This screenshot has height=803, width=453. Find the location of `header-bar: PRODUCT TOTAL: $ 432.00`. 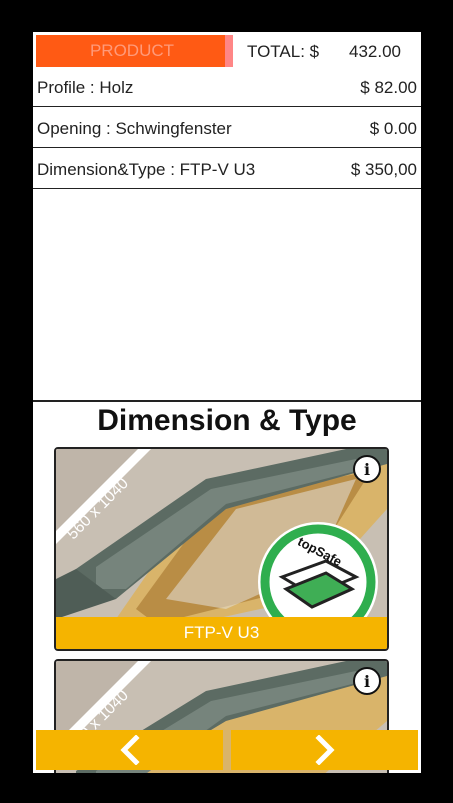

header-bar: PRODUCT TOTAL: $ 432.00 is located at coordinates (227, 51).